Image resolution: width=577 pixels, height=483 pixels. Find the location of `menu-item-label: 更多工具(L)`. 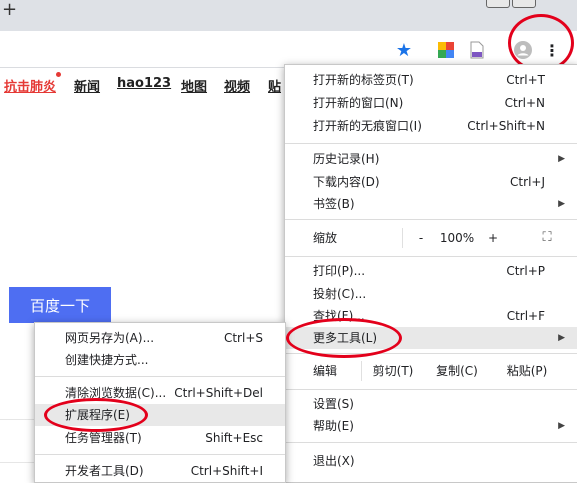

menu-item-label: 更多工具(L) is located at coordinates (345, 338).